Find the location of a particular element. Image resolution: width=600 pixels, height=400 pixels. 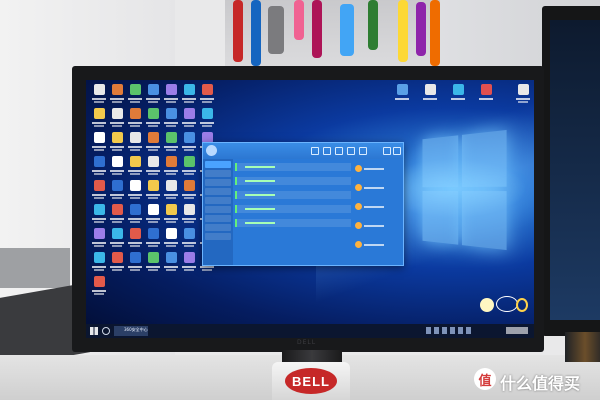

desktop-widget is located at coordinates (505, 307).